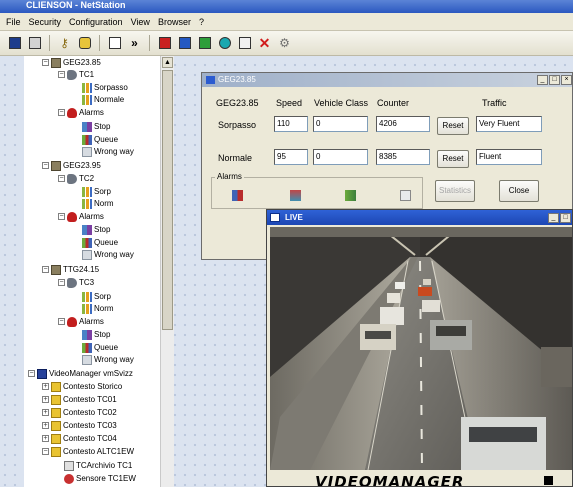  I want to click on scroll-thumb, so click(167, 200).